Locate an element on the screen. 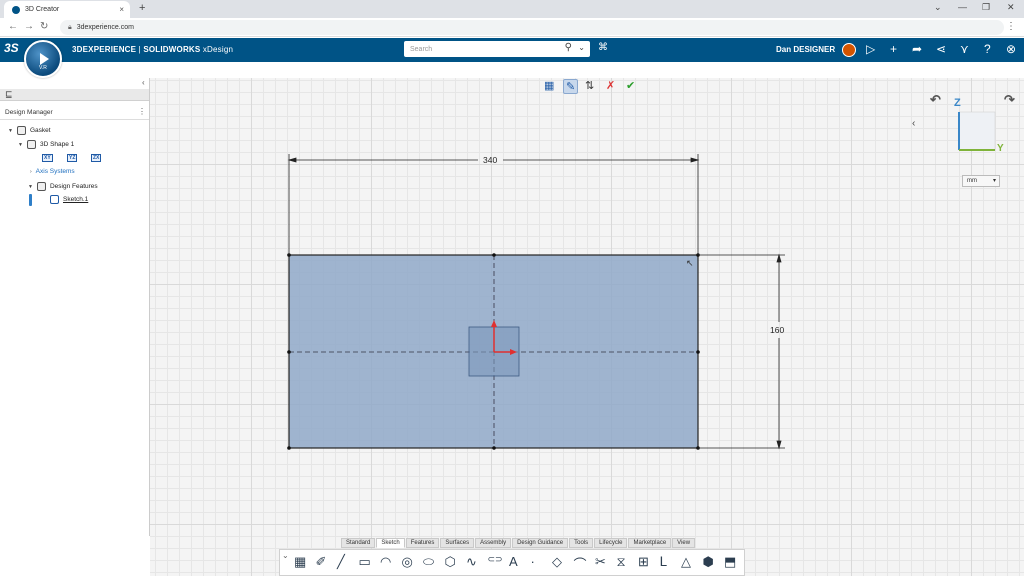  height-dimension-value: 160 is located at coordinates (777, 330).